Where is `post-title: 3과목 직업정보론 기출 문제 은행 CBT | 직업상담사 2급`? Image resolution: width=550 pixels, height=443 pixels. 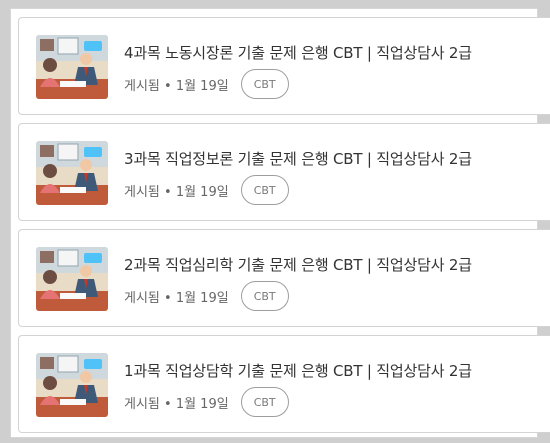
post-title: 3과목 직업정보론 기출 문제 은행 CBT | 직업상담사 2급 is located at coordinates (298, 158).